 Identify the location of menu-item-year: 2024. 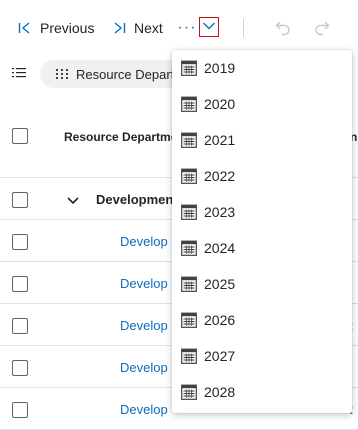
(262, 248).